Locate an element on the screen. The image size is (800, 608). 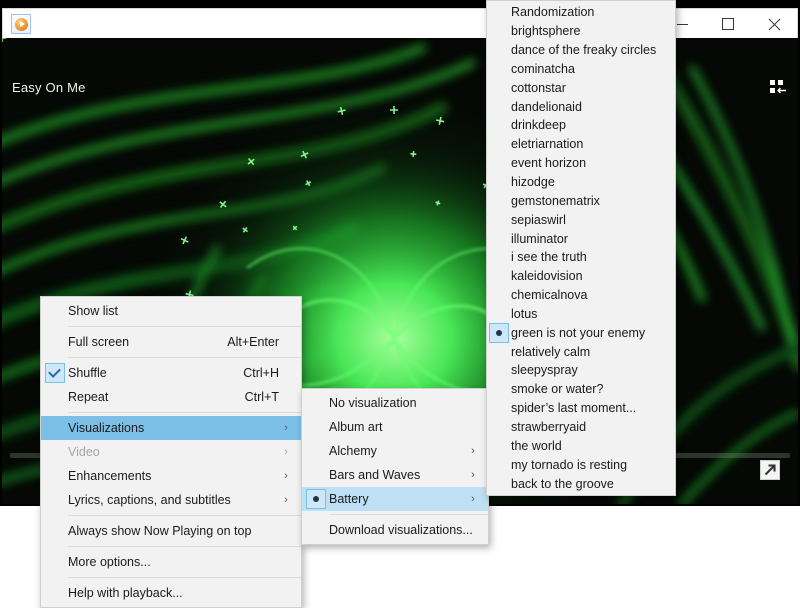
full-screen-icon is located at coordinates (770, 470).